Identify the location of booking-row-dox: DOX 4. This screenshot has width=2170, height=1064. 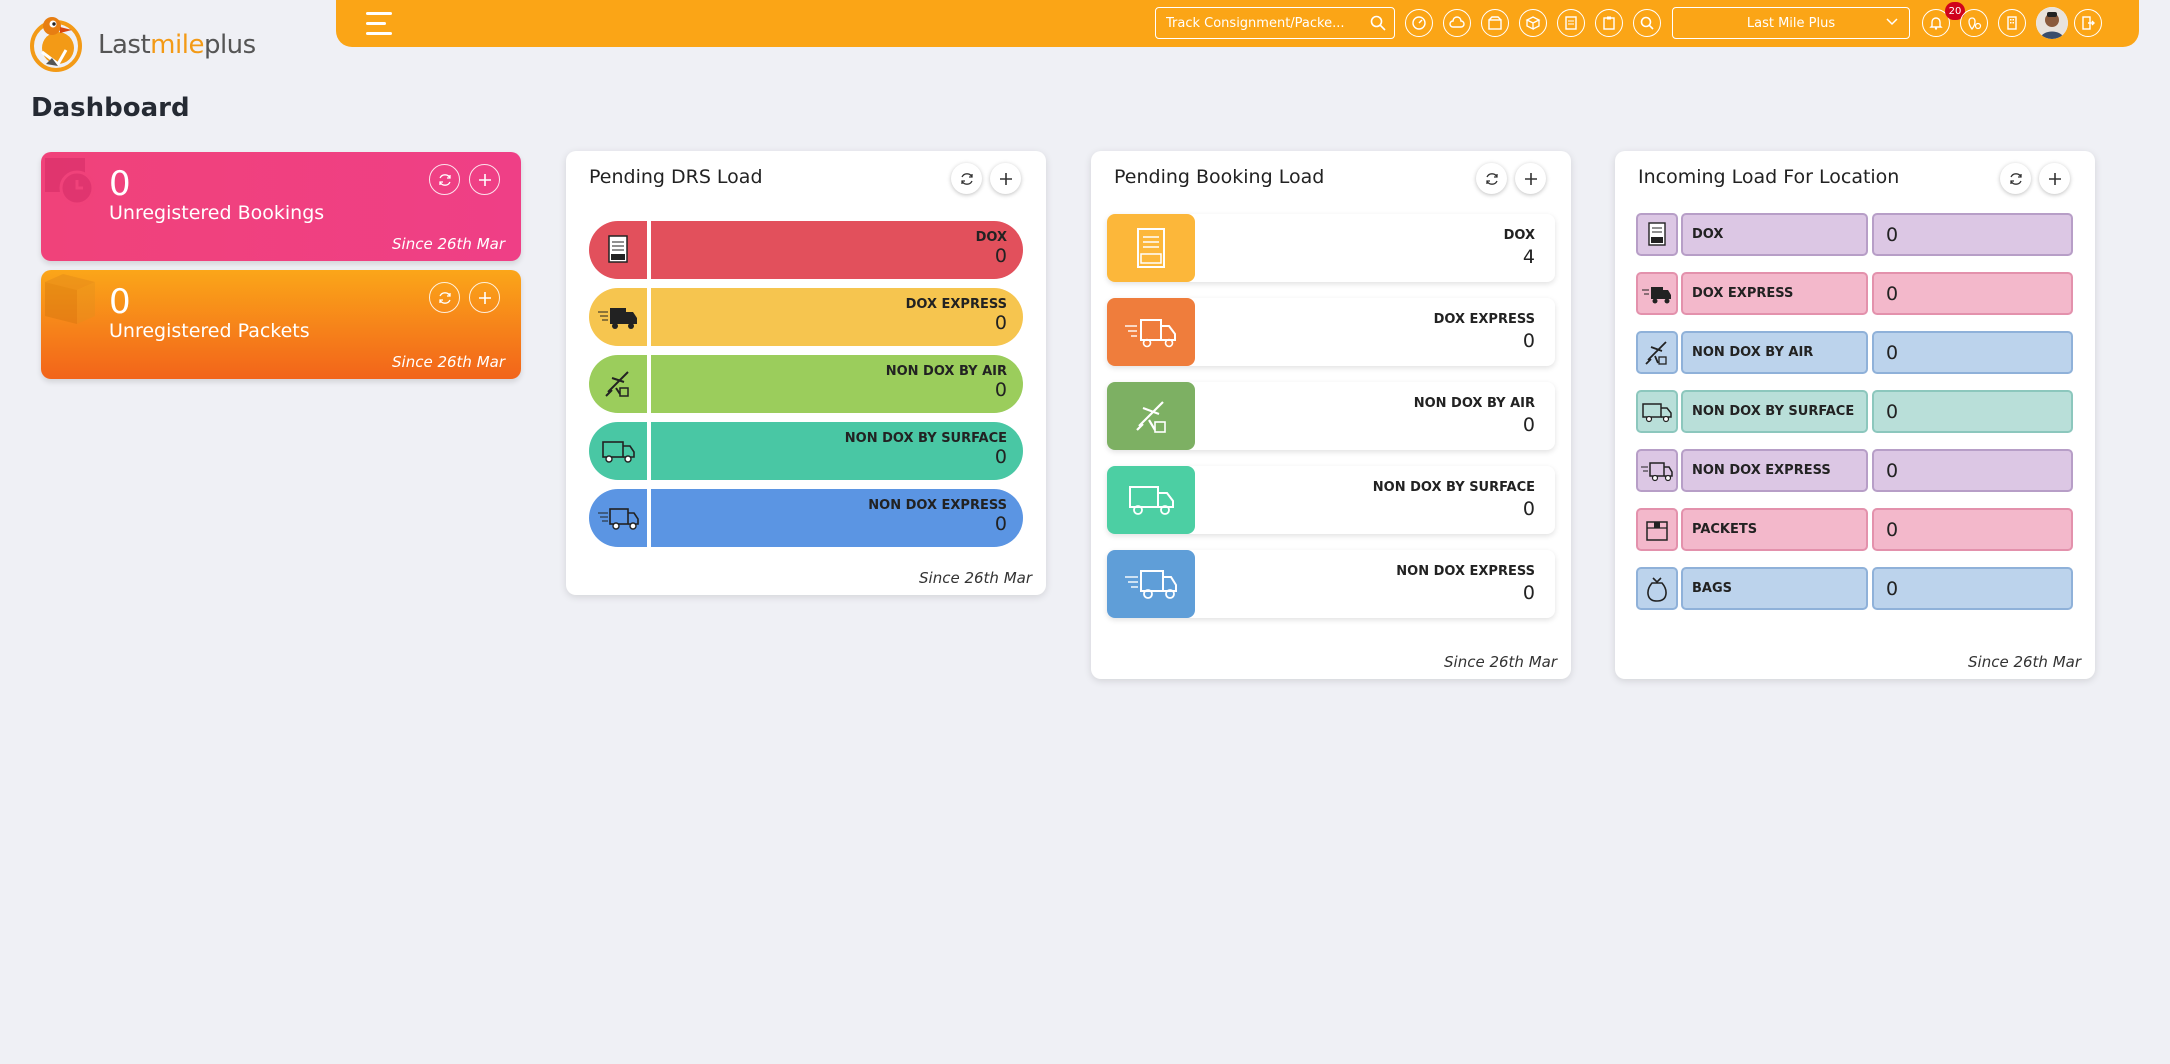
(1331, 248).